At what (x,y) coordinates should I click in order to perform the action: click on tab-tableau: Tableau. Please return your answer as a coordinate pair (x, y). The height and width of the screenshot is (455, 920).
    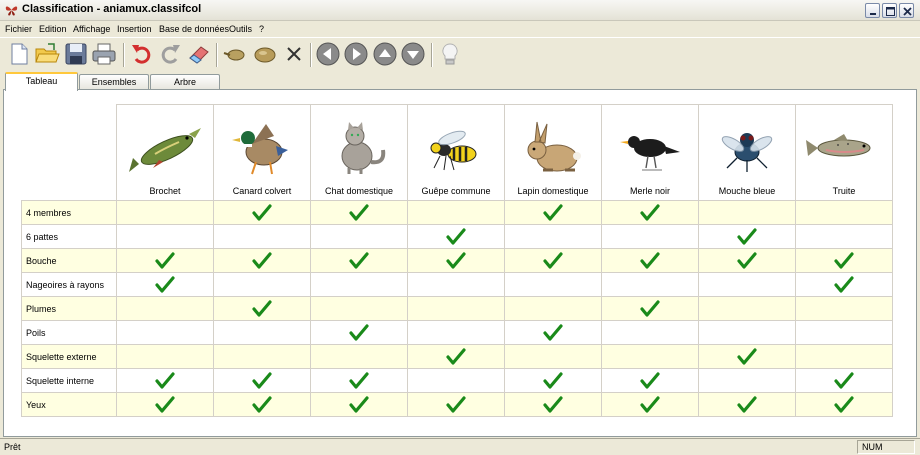
    Looking at the image, I should click on (41, 81).